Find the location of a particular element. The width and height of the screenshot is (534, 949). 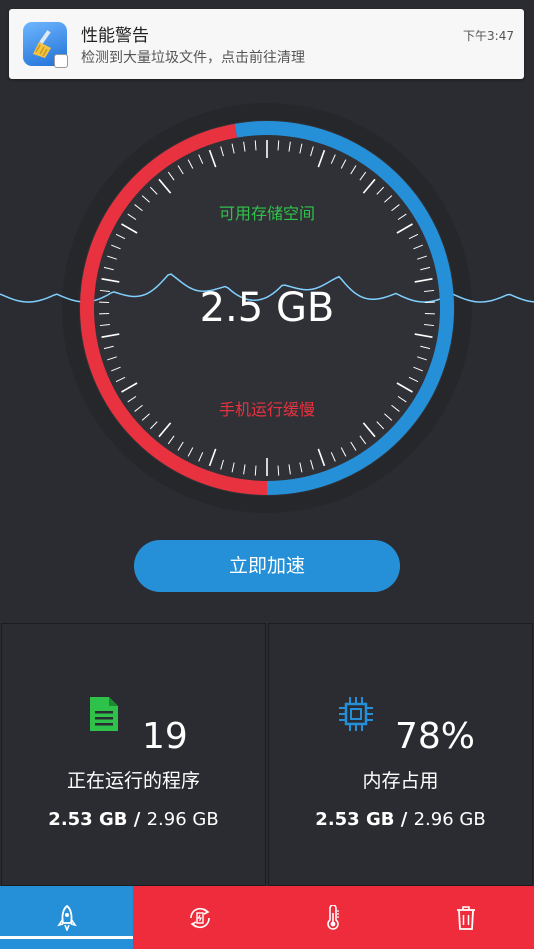

memory-usage-panel: 78% 内存占用 2.53 GB / 2.96 GB is located at coordinates (400, 754).